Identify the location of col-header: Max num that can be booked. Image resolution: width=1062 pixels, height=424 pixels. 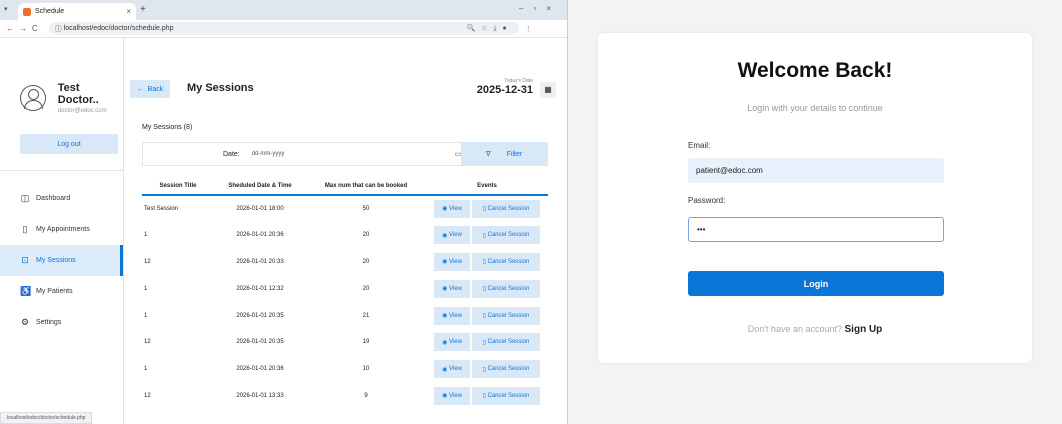
(366, 187).